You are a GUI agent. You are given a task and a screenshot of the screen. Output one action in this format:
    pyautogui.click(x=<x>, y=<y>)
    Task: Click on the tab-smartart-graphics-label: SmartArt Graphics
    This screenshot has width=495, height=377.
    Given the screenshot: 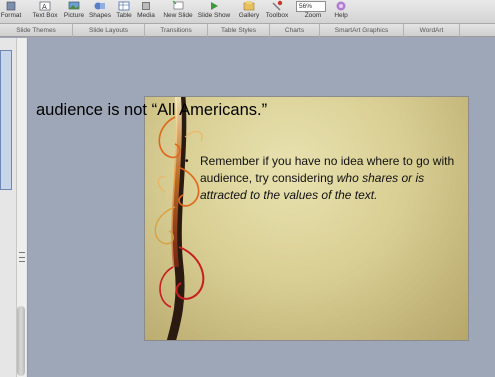 What is the action you would take?
    pyautogui.click(x=361, y=30)
    